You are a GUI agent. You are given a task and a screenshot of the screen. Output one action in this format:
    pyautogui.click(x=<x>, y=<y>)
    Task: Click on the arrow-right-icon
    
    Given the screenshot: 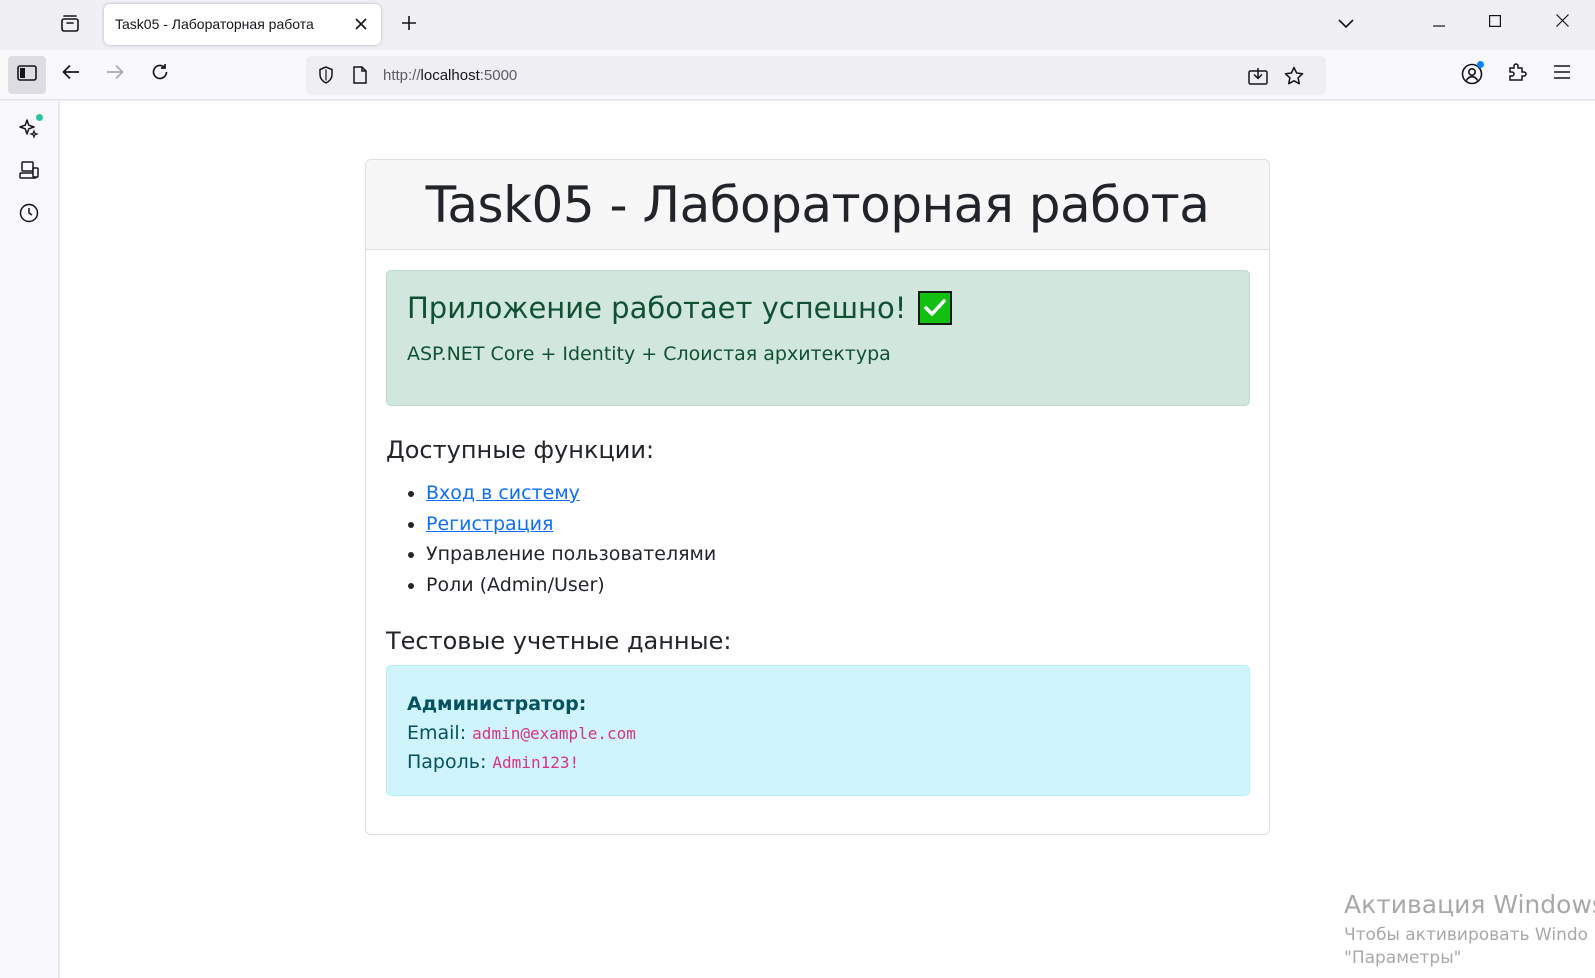 What is the action you would take?
    pyautogui.click(x=115, y=74)
    